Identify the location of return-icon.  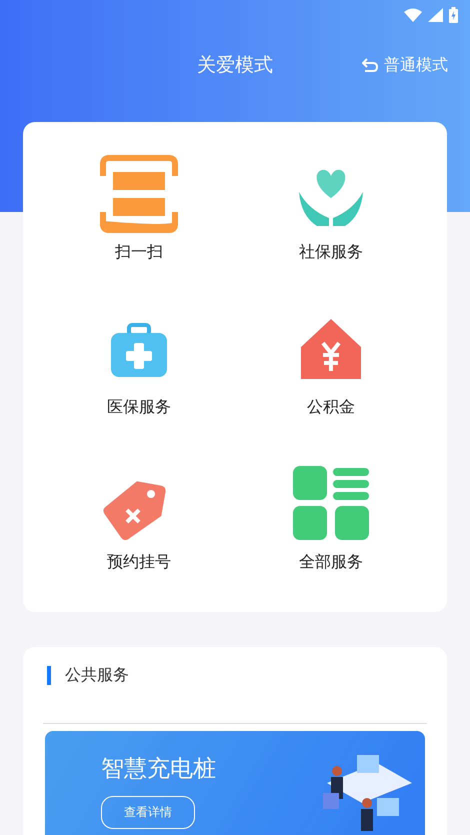
(370, 65).